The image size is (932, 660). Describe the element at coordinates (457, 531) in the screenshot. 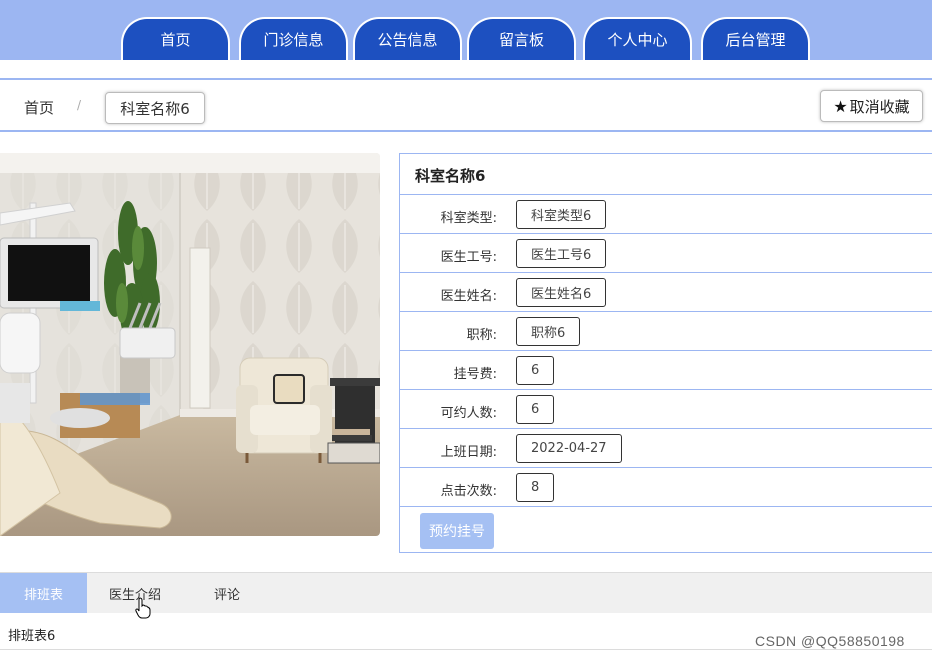

I see `book-appointment-button: 预约挂号` at that location.